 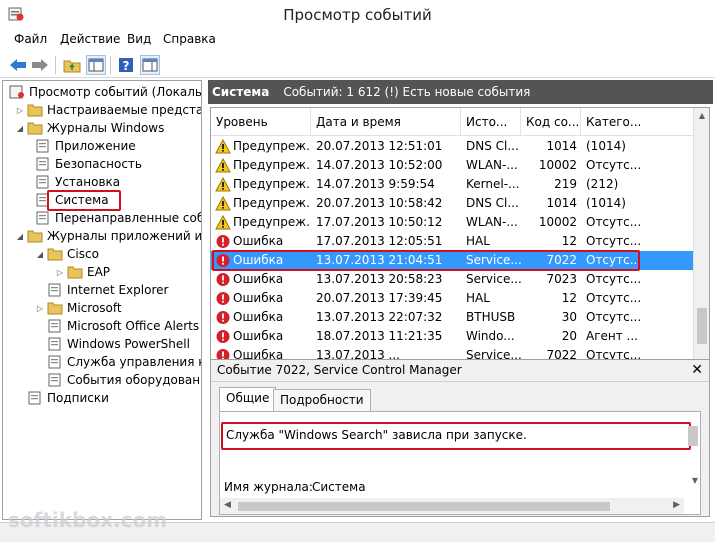 What do you see at coordinates (386, 122) in the screenshot?
I see `column-date: Дата и время` at bounding box center [386, 122].